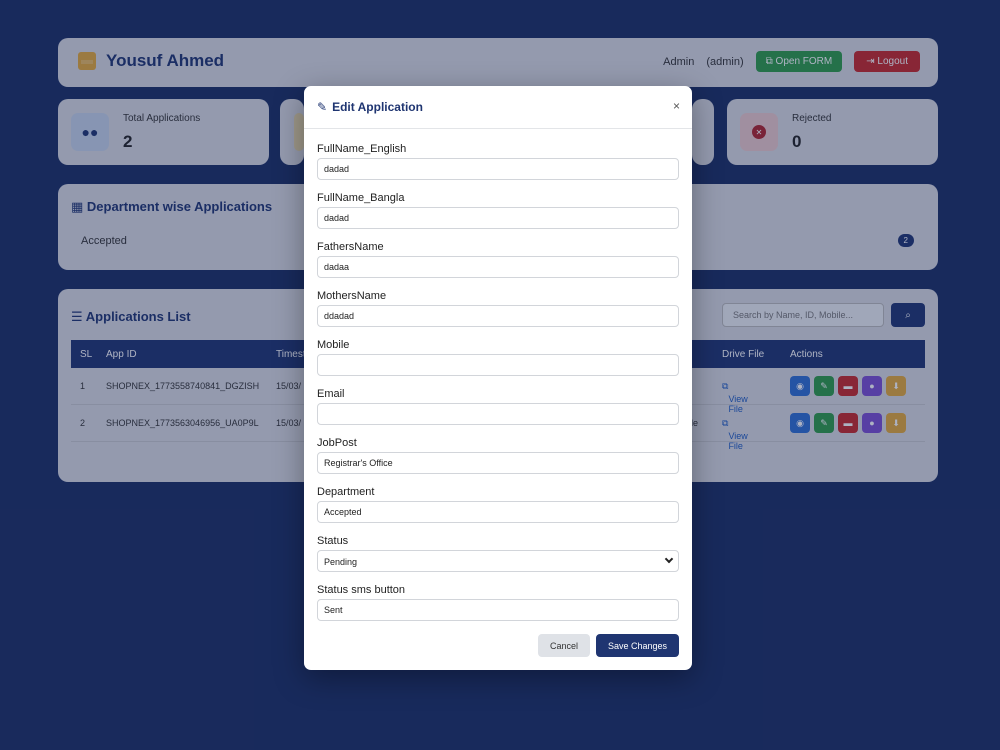 The image size is (1000, 750). Describe the element at coordinates (350, 247) in the screenshot. I see `label-fathers-name: FathersName` at that location.